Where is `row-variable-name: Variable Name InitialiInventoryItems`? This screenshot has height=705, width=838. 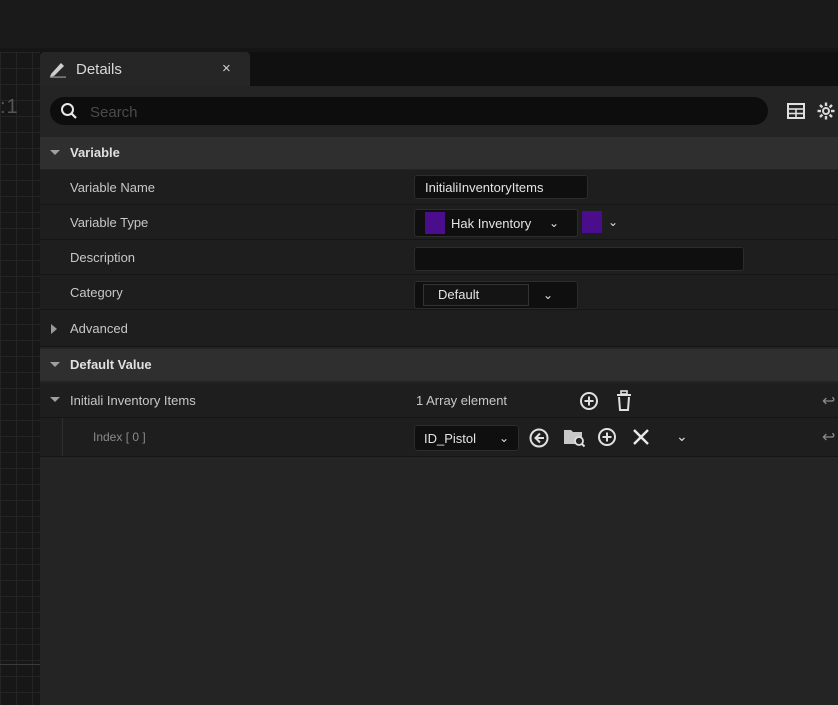
row-variable-name: Variable Name InitialiInventoryItems is located at coordinates (439, 187).